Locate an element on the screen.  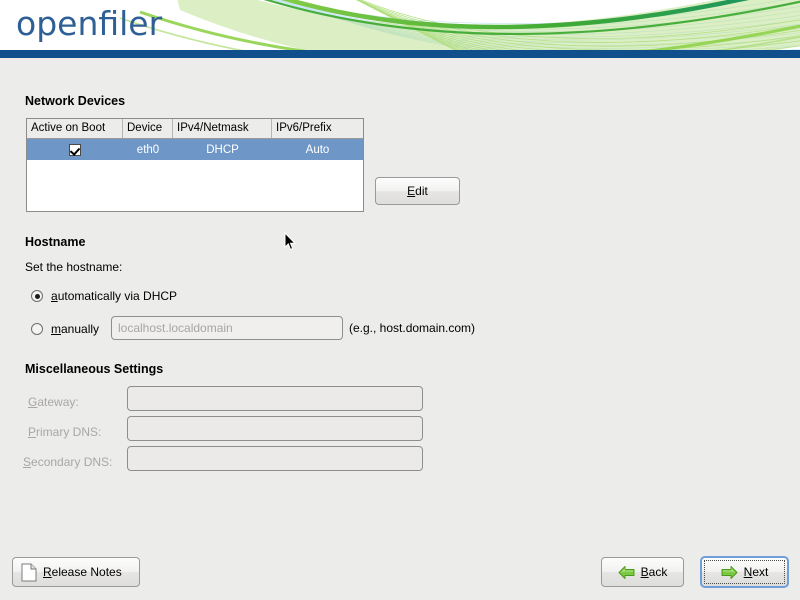
hostname-input: localhost.localdomain is located at coordinates (227, 328).